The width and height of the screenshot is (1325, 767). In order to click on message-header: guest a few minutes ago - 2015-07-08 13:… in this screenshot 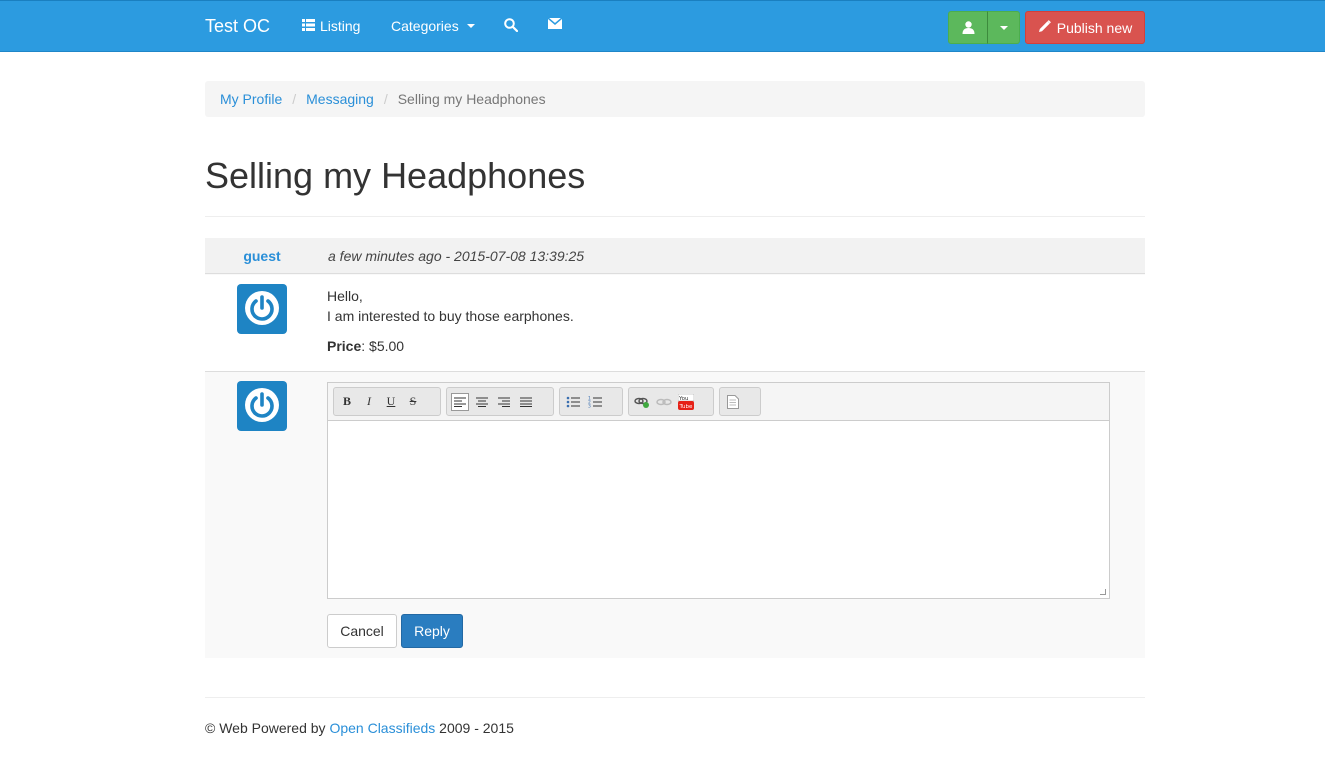, I will do `click(675, 256)`.